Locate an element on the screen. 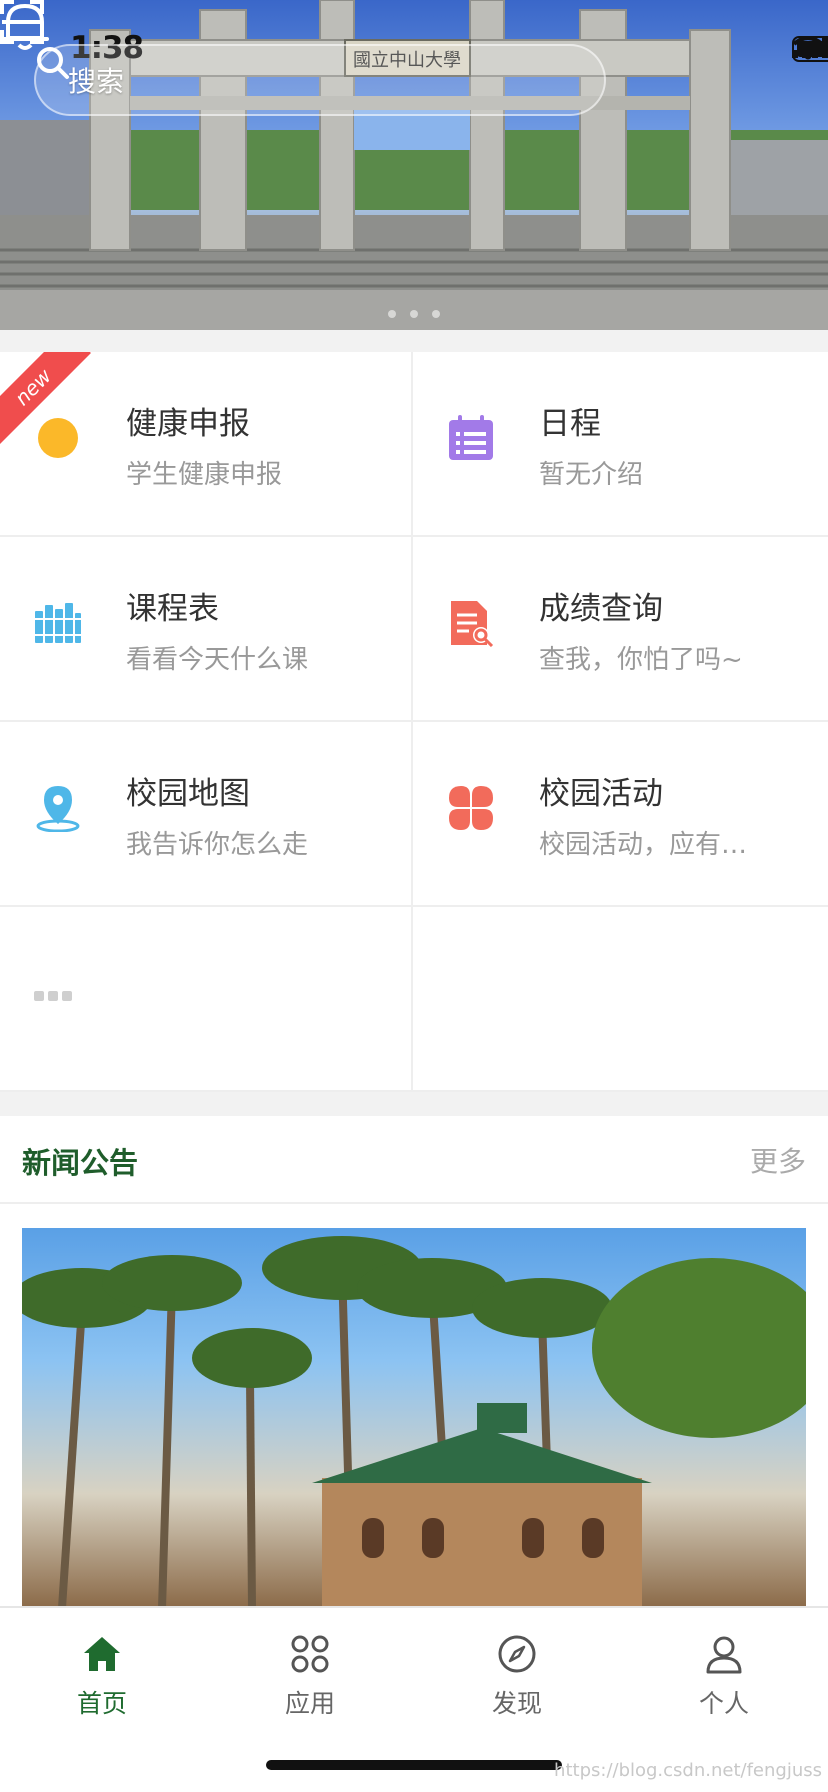 This screenshot has height=1792, width=828. app-more is located at coordinates (206, 999).